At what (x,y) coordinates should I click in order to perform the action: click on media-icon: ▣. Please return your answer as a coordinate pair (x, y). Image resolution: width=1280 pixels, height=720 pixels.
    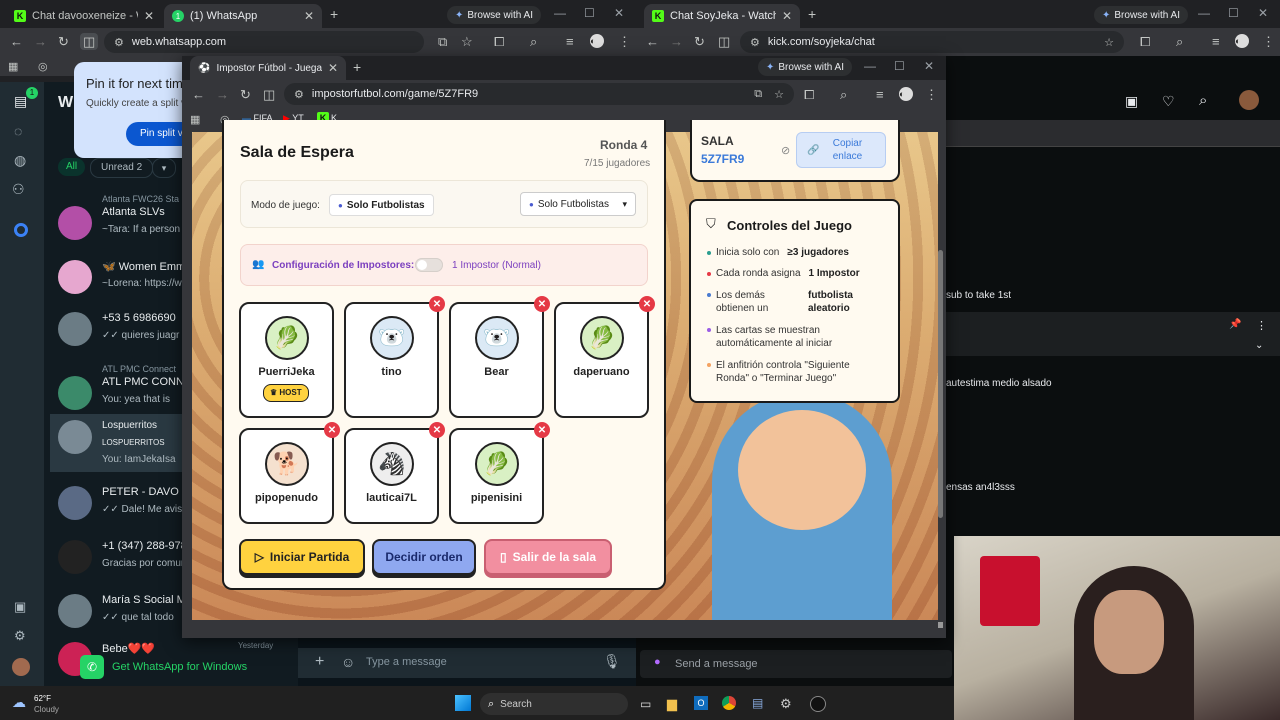
    Looking at the image, I should click on (20, 606).